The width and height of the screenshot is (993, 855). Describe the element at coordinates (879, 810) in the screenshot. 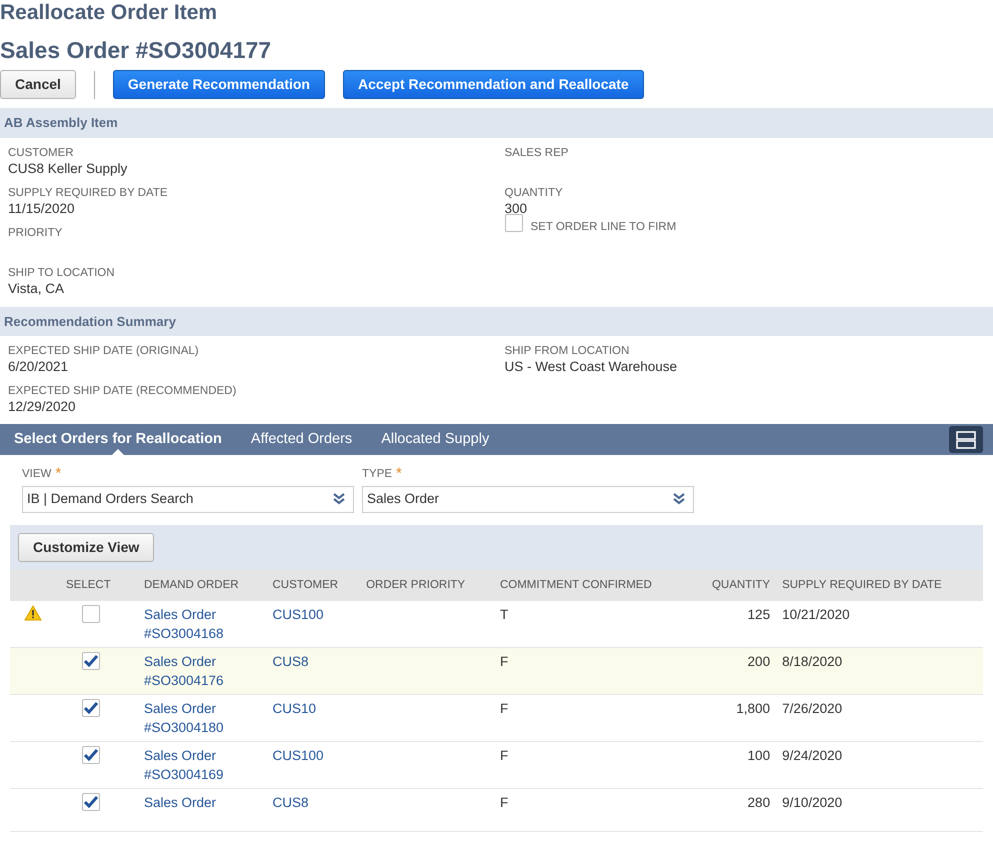

I see `table-cell: 9/10/2020` at that location.